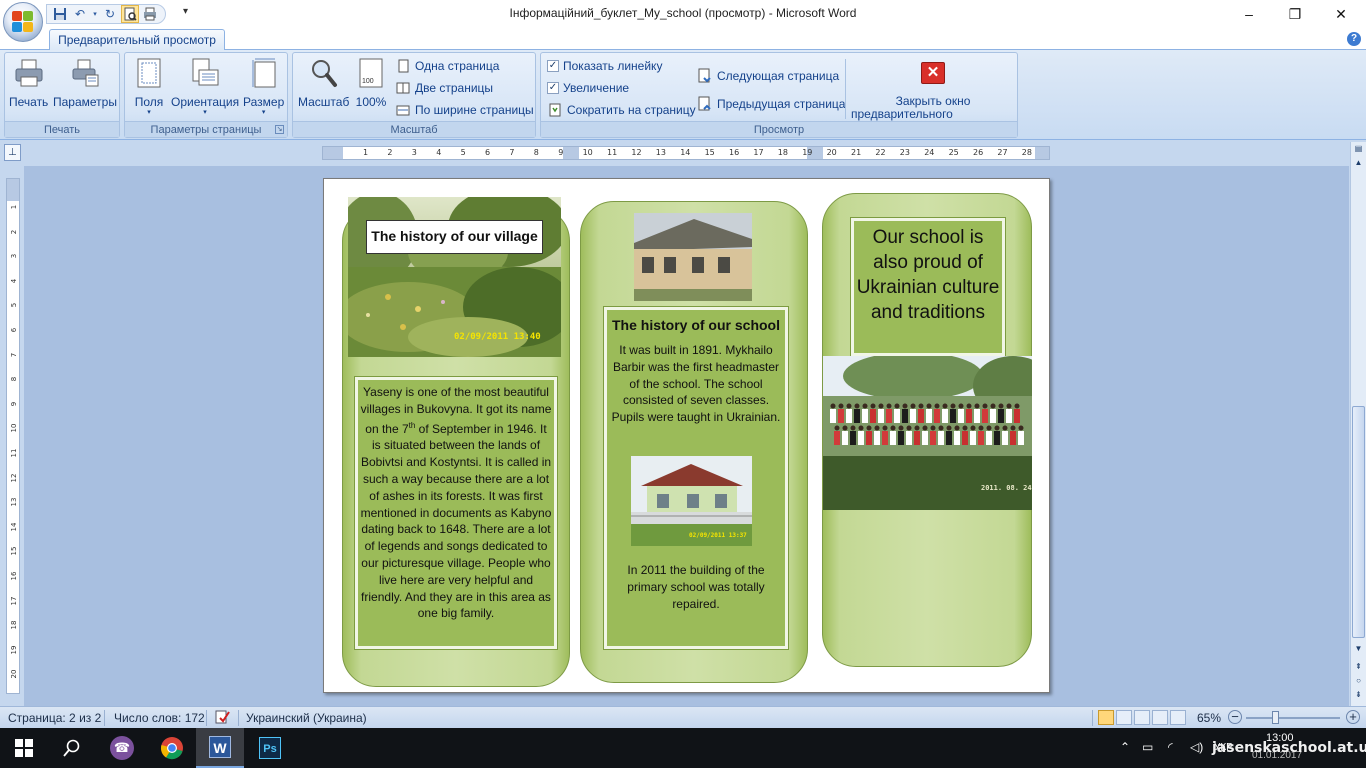 Image resolution: width=1366 pixels, height=768 pixels. I want to click on view-ruler-icon: ▤, so click(1358, 149).